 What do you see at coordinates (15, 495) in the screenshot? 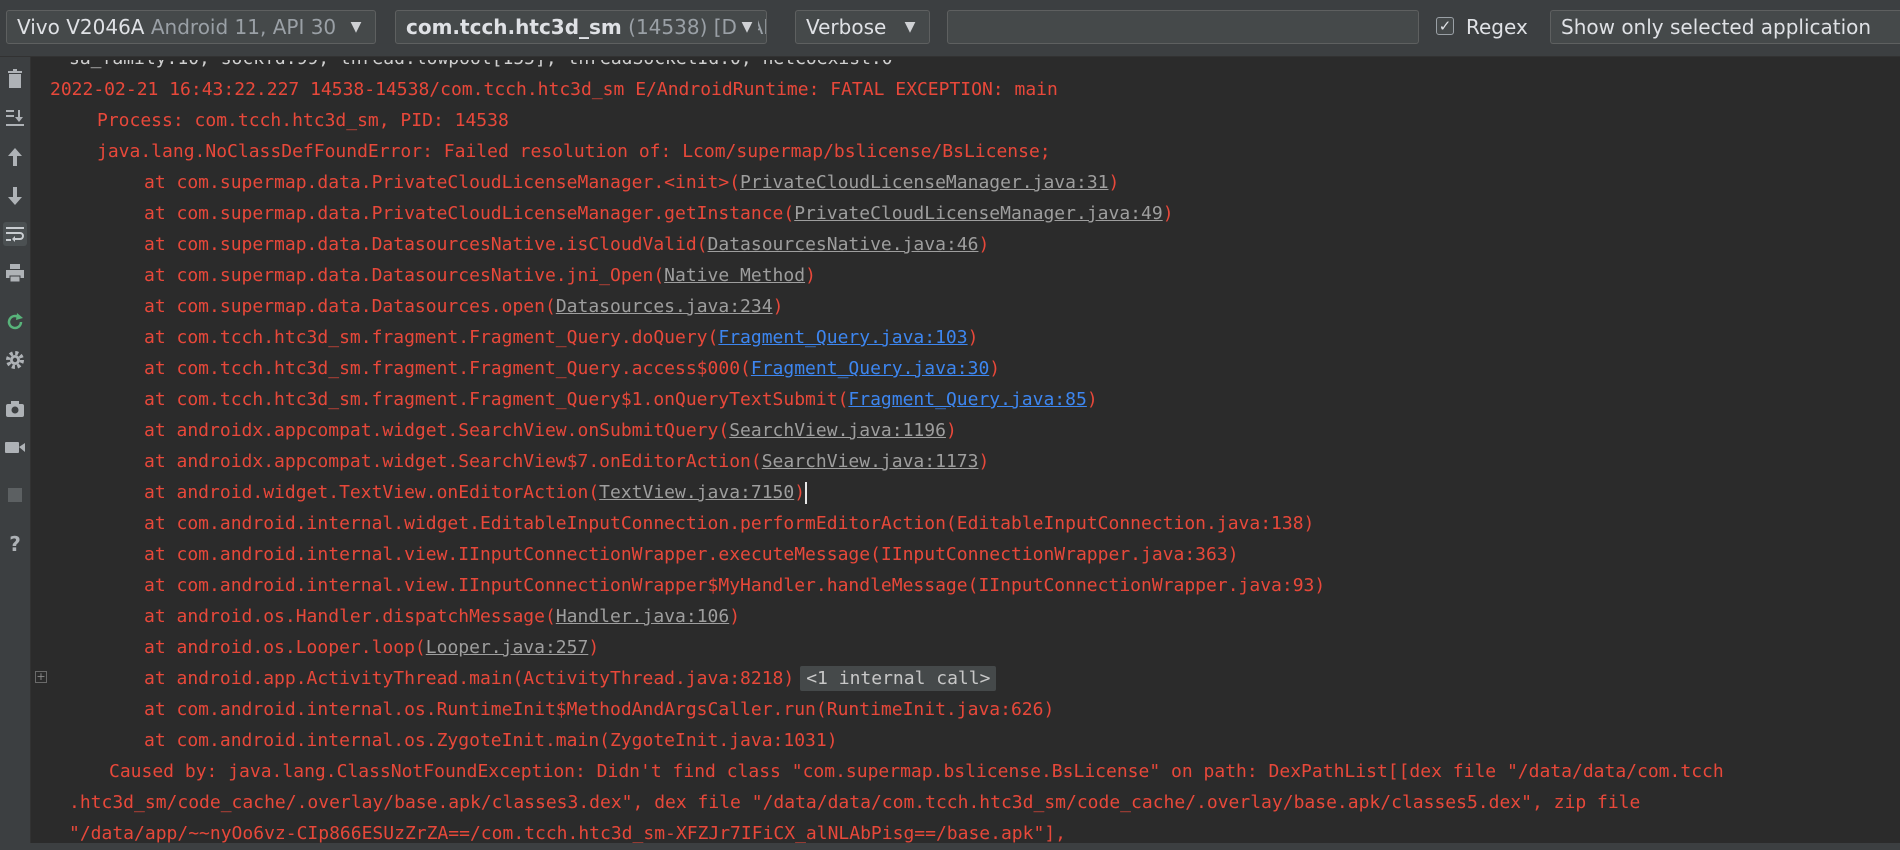
I see `stop-icon` at bounding box center [15, 495].